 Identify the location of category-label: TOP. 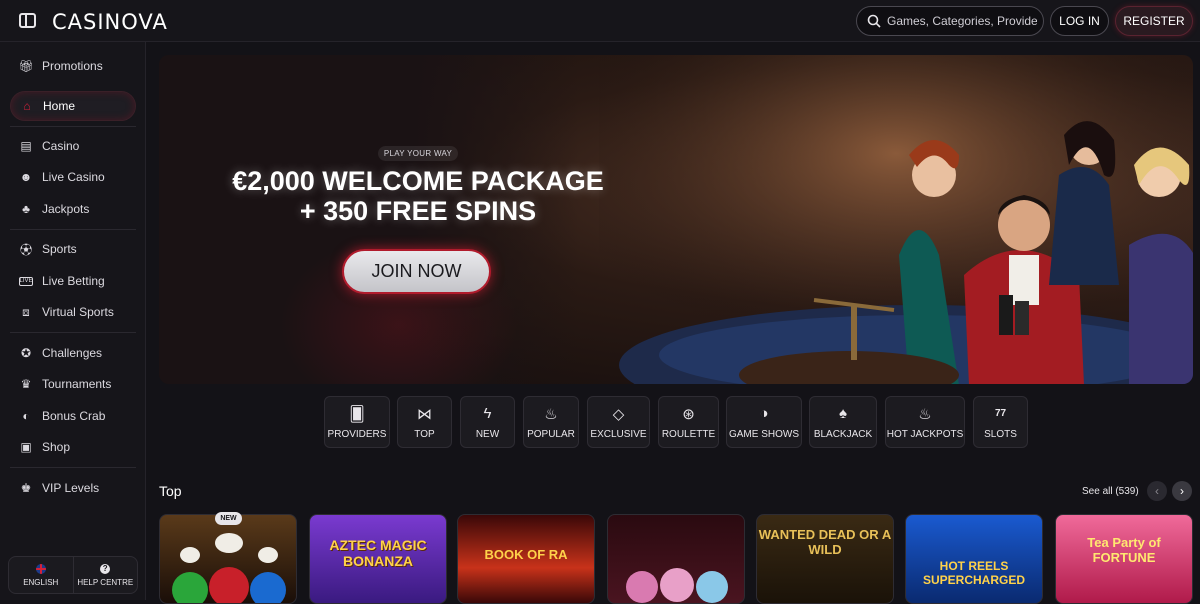
(424, 434).